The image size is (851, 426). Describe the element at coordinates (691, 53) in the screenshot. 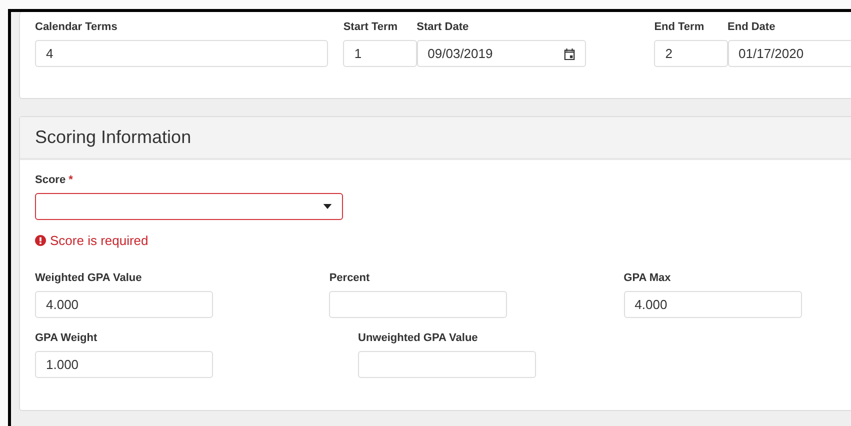

I see `input-field: 2` at that location.